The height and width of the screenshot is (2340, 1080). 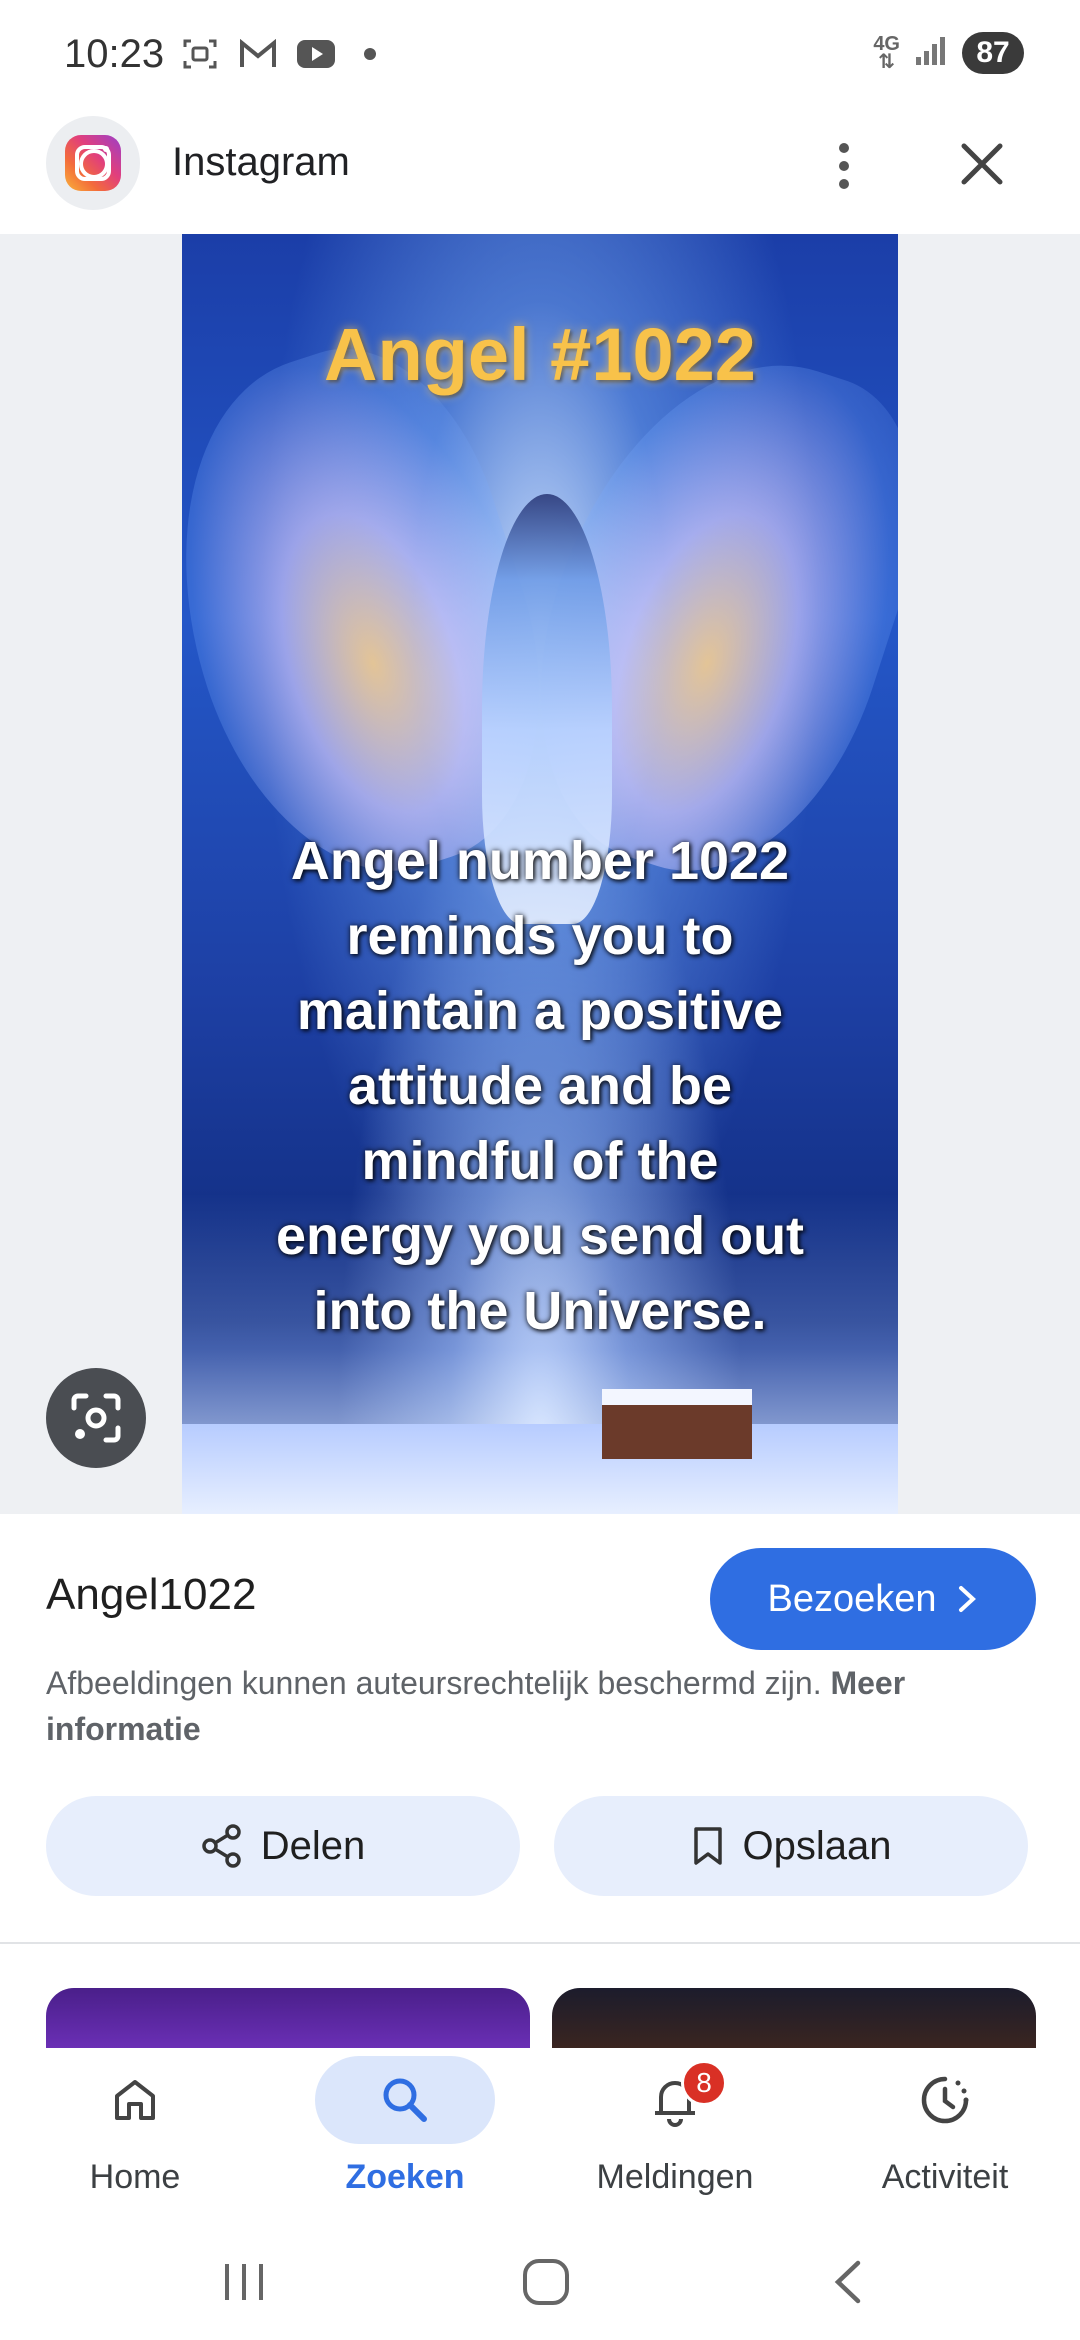 What do you see at coordinates (258, 54) in the screenshot?
I see `gmail-icon` at bounding box center [258, 54].